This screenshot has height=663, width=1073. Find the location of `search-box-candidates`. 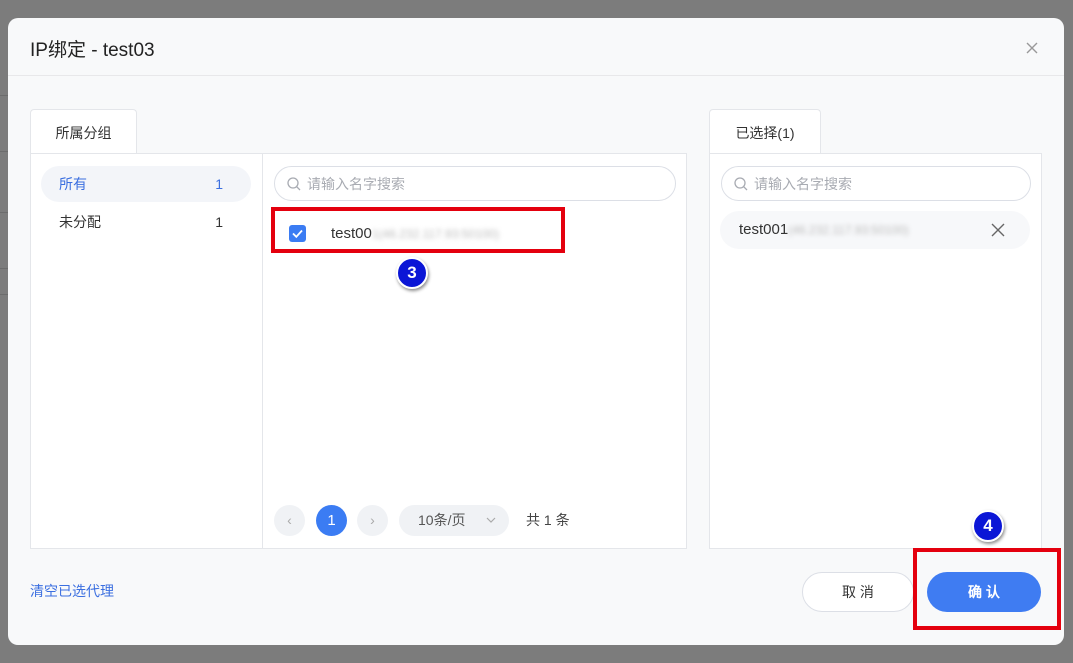

search-box-candidates is located at coordinates (475, 183).